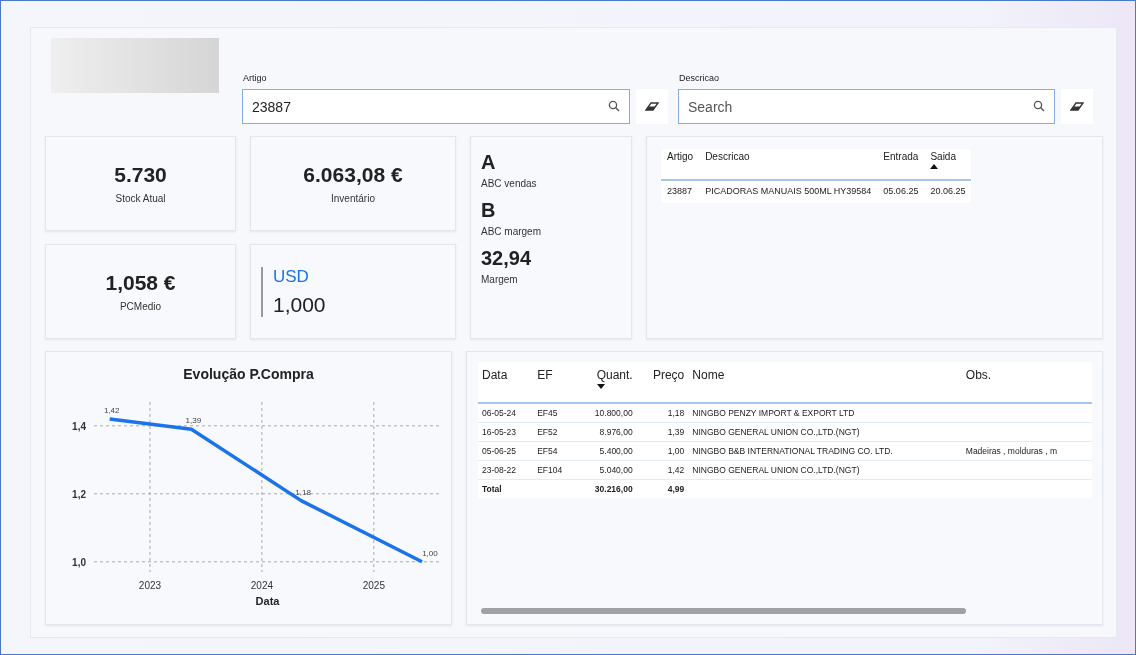  I want to click on data-label: 1,18, so click(302, 492).